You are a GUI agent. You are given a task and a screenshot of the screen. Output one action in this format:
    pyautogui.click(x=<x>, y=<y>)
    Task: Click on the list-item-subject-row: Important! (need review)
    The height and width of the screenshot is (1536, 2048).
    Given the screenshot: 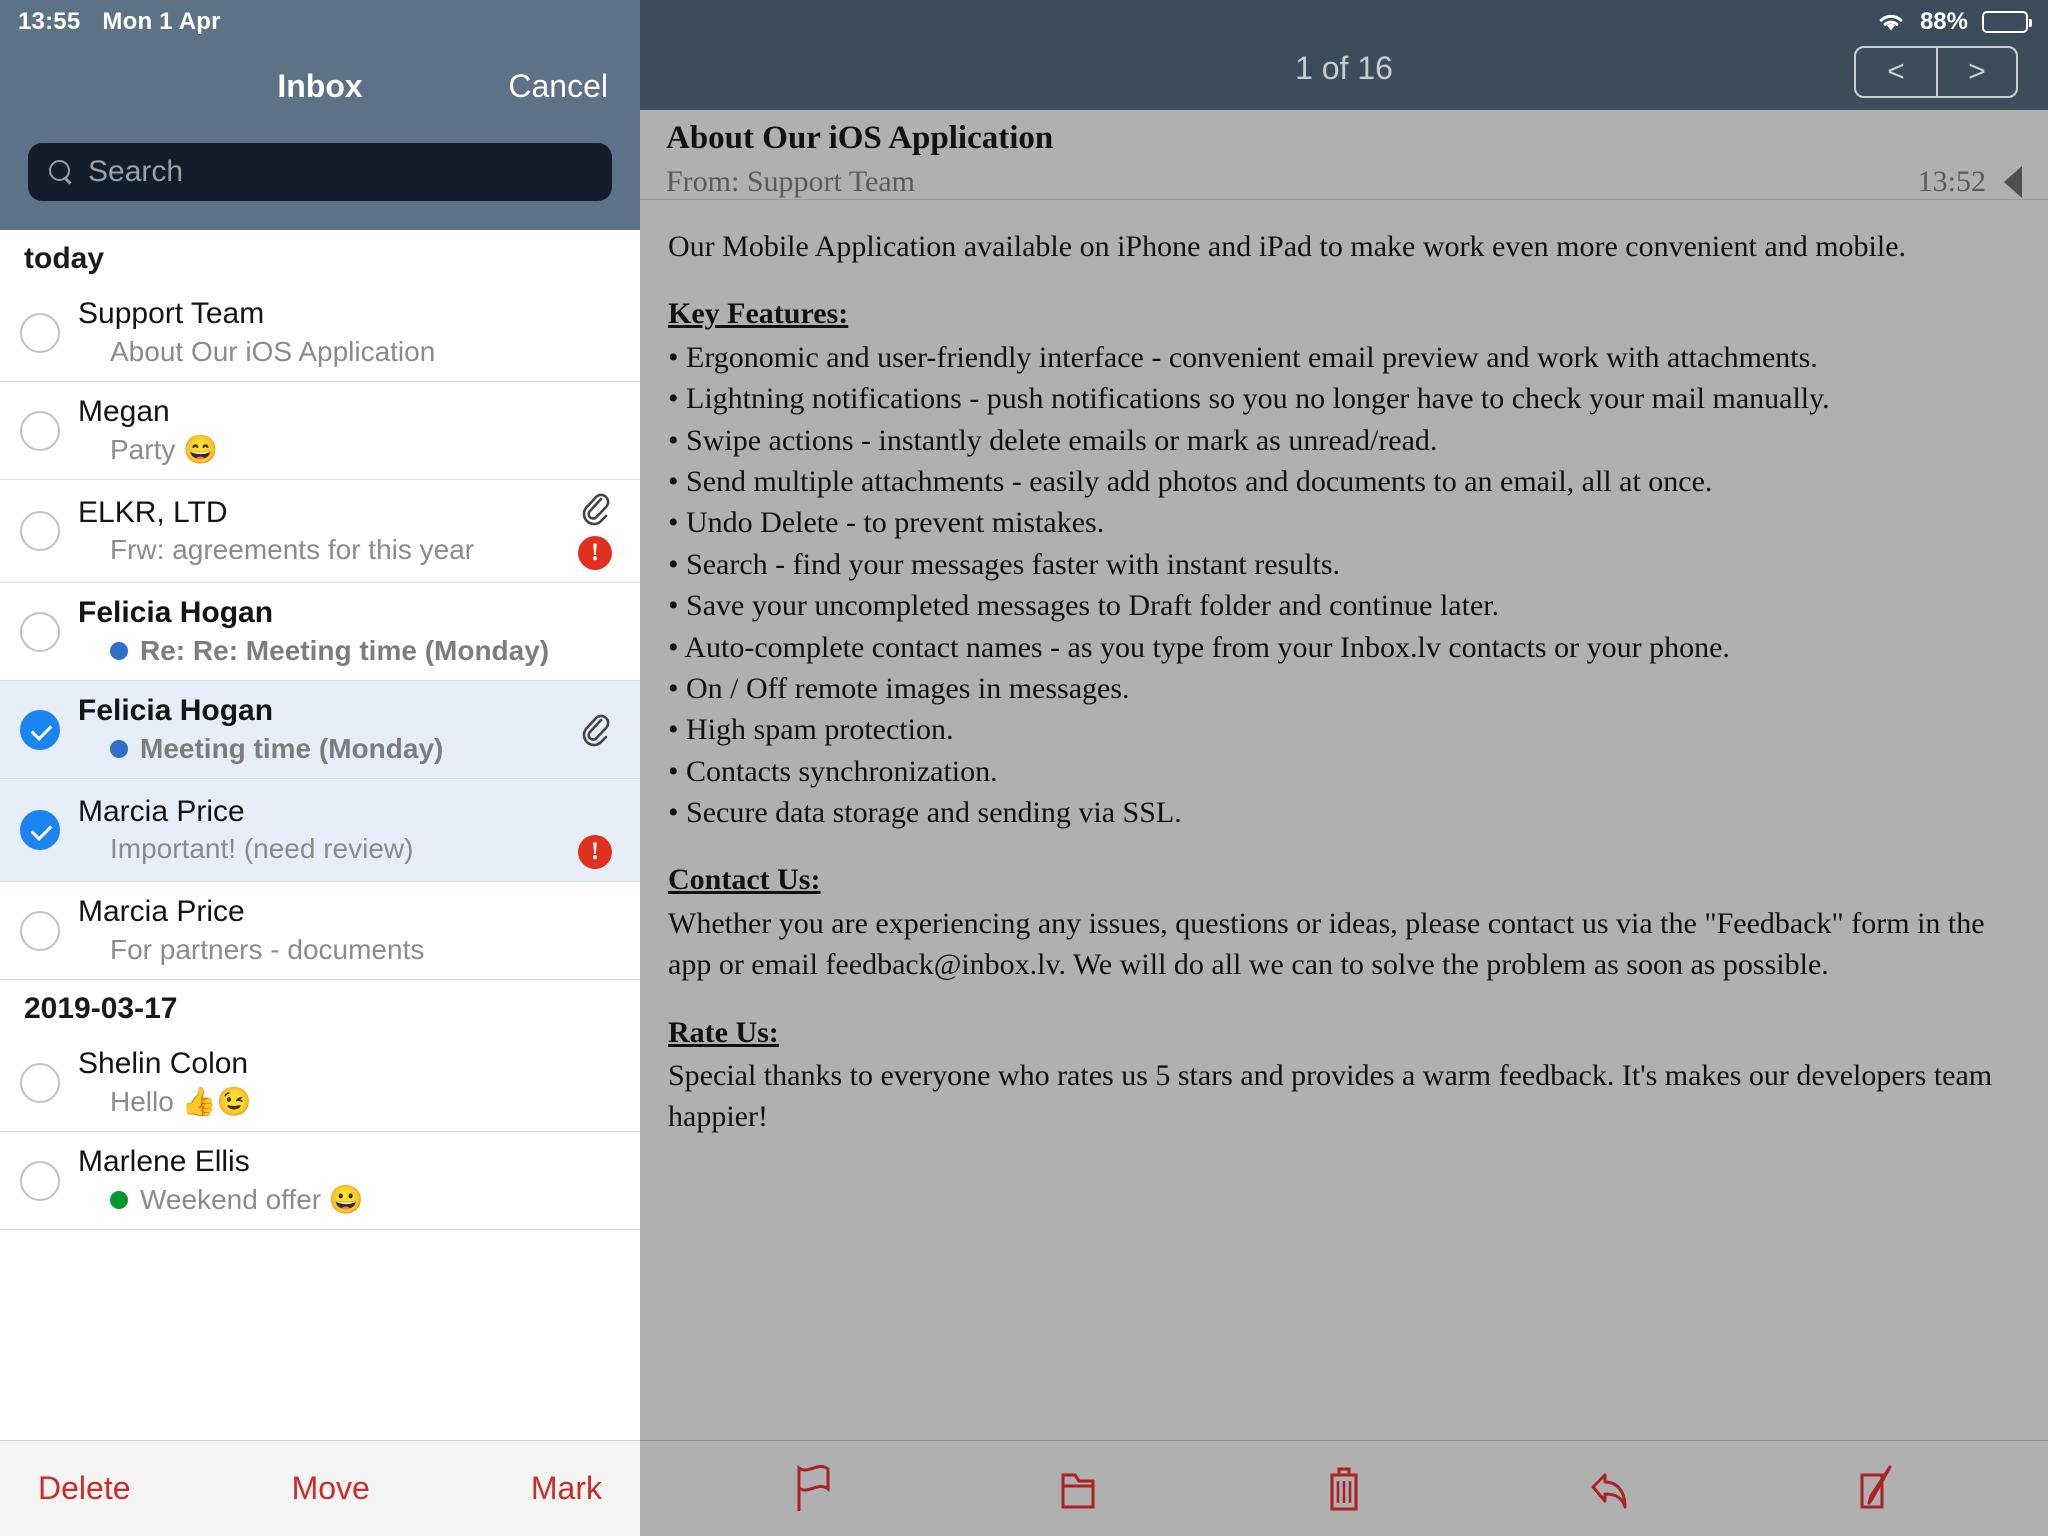 What is the action you would take?
    pyautogui.click(x=325, y=849)
    